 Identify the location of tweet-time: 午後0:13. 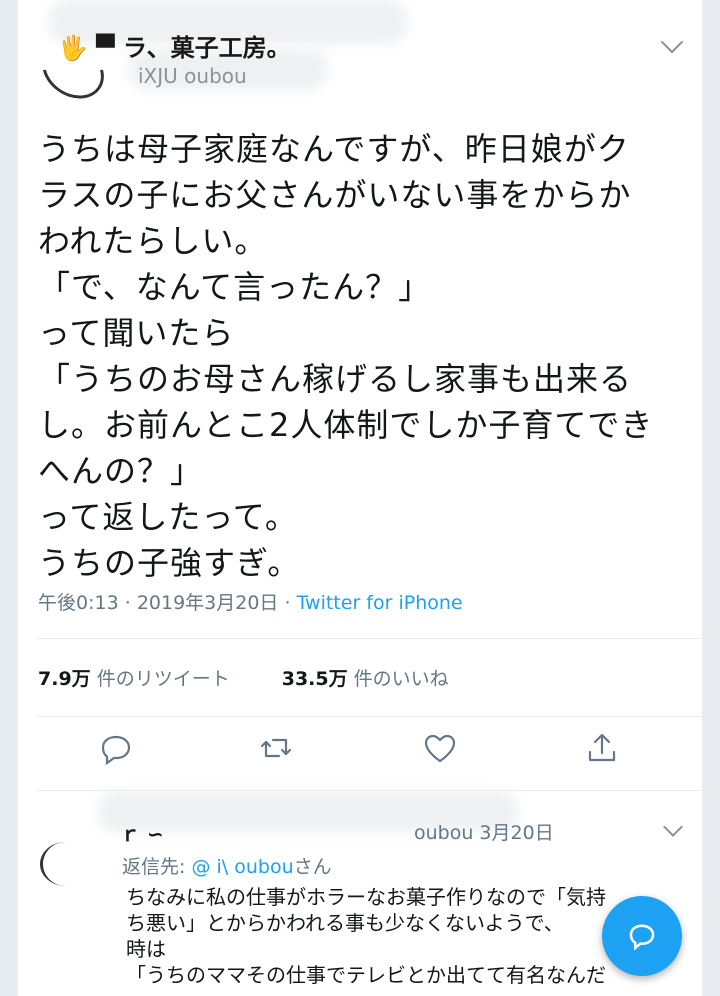
(78, 603).